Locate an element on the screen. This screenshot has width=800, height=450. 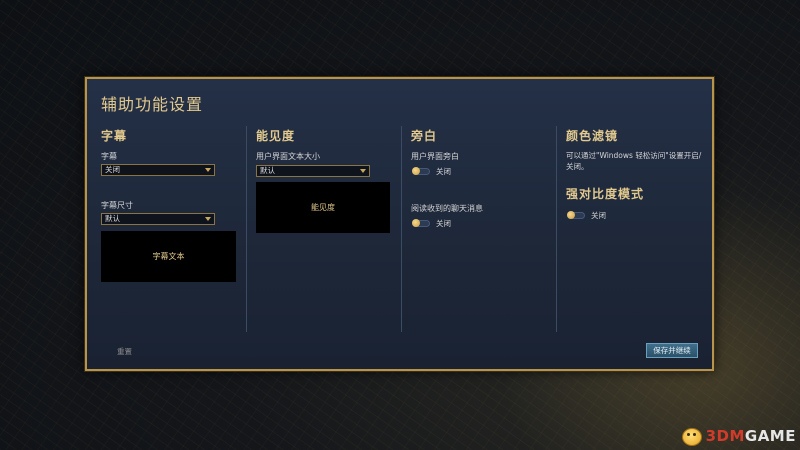
mascot-icon is located at coordinates (692, 436).